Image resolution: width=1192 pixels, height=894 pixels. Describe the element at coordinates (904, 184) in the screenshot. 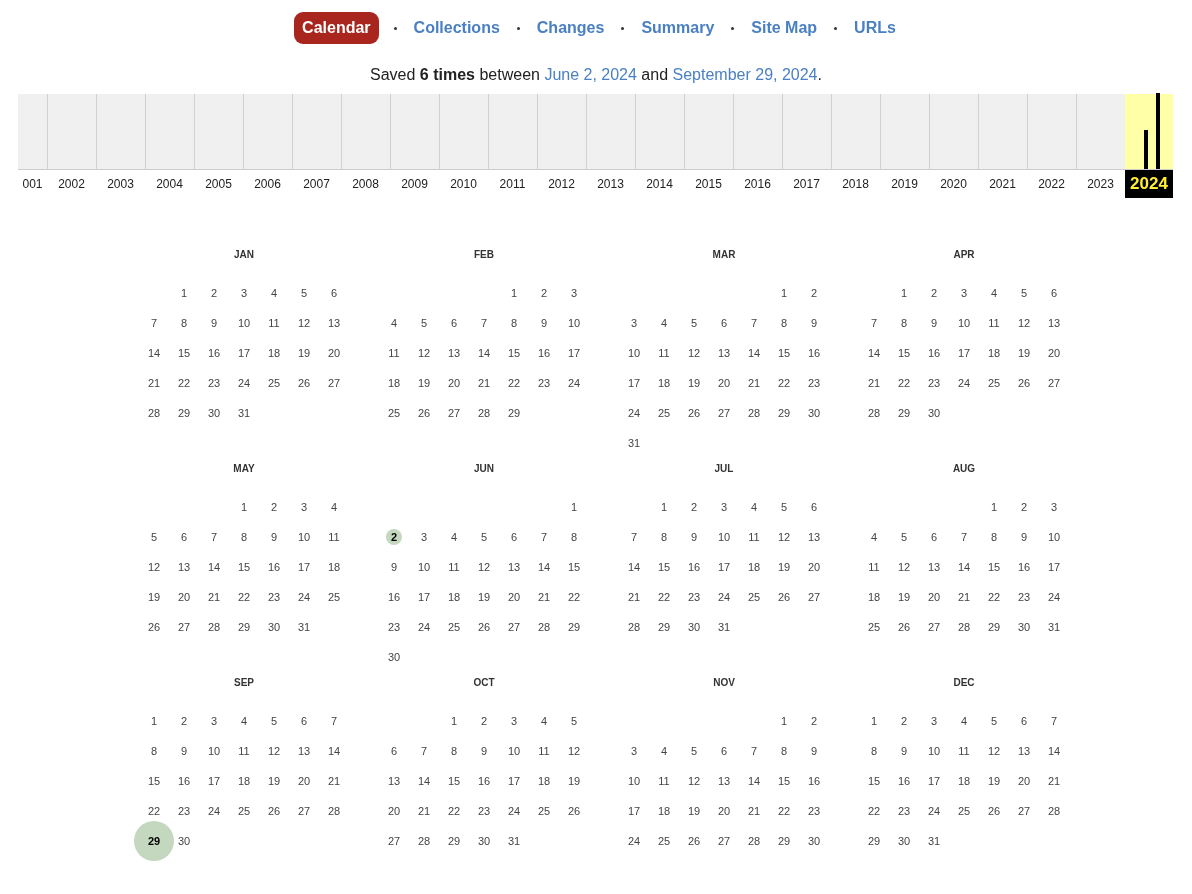

I see `year-label: 2019` at that location.